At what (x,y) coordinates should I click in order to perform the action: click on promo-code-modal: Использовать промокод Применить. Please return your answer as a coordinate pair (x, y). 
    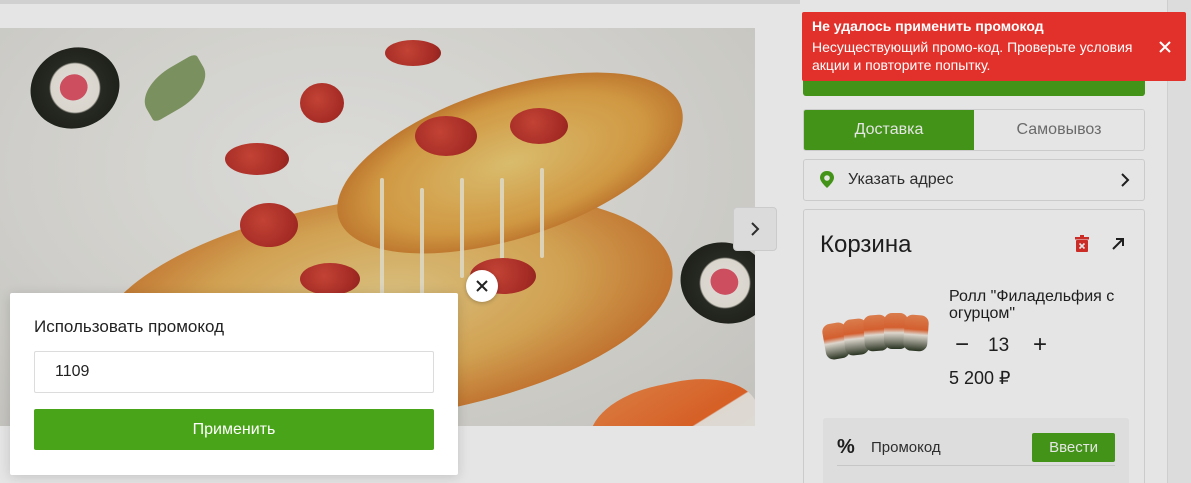
    Looking at the image, I should click on (234, 384).